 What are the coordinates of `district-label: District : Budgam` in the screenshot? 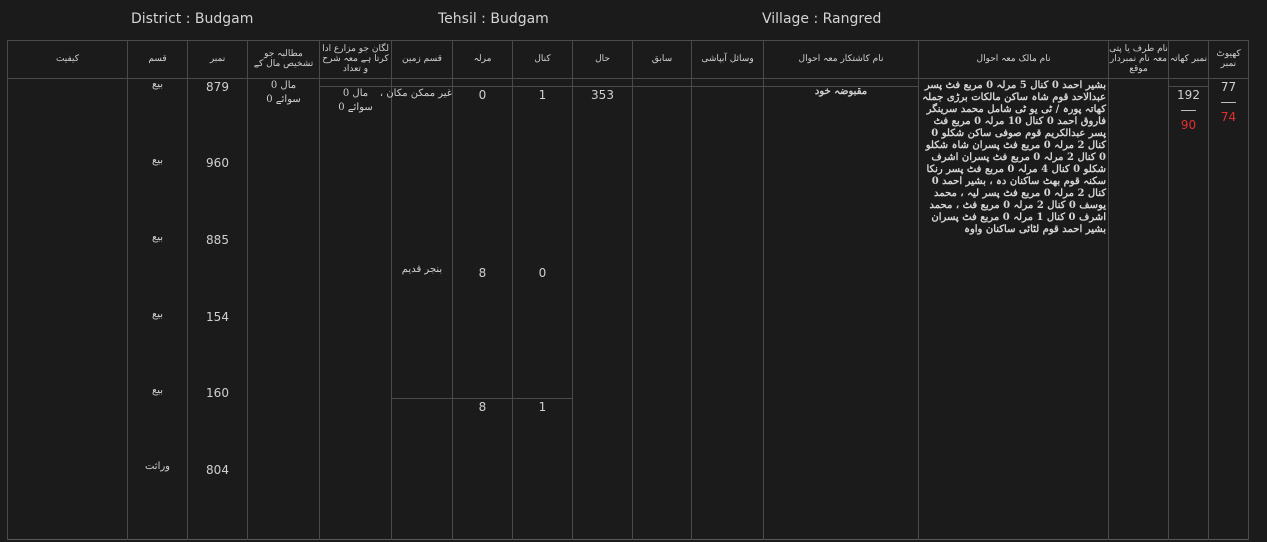 It's located at (192, 19).